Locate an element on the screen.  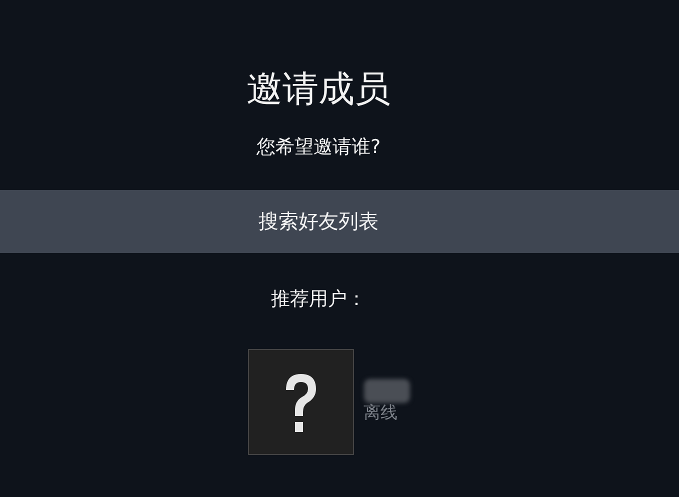
recommended-label: 推荐用户： is located at coordinates (318, 299).